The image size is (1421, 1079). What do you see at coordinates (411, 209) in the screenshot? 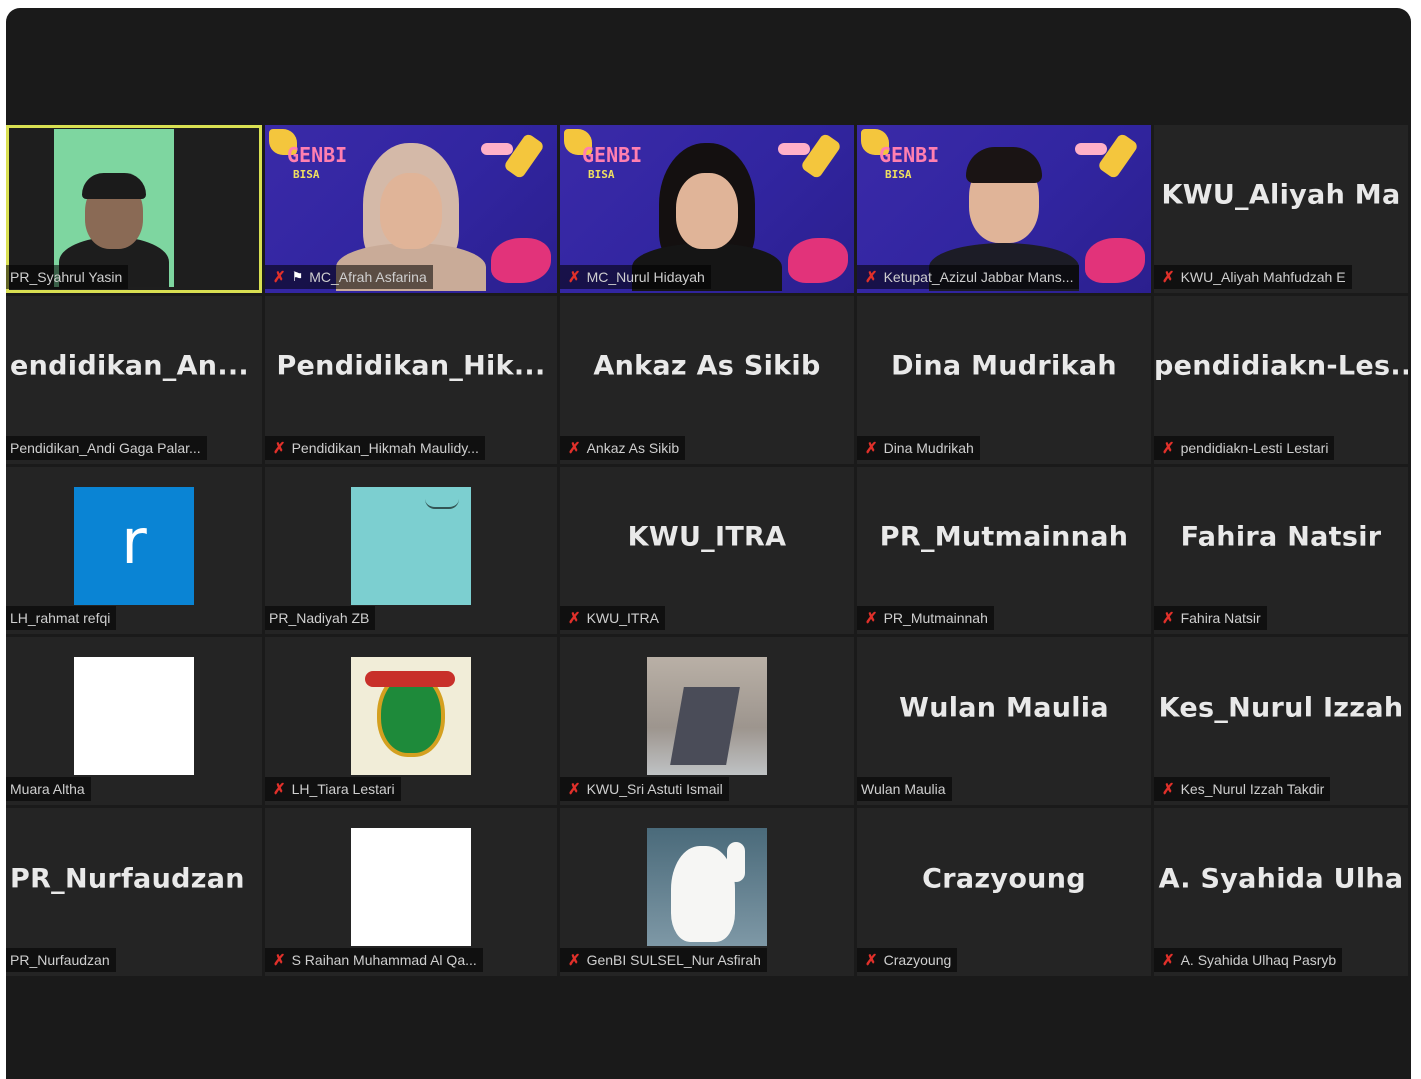
I see `participant-tile: GENBI BISA ✗ ⚑ MC_Afrah Asfarina` at bounding box center [411, 209].